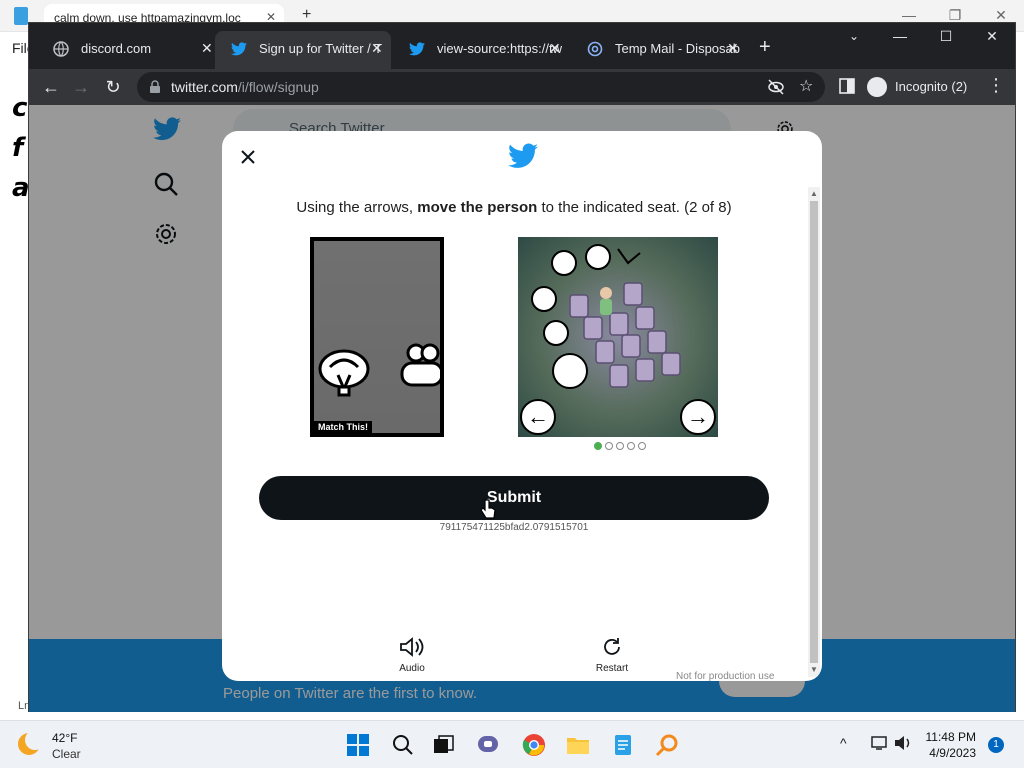 The height and width of the screenshot is (768, 1024). What do you see at coordinates (358, 745) in the screenshot?
I see `start-windows-icon` at bounding box center [358, 745].